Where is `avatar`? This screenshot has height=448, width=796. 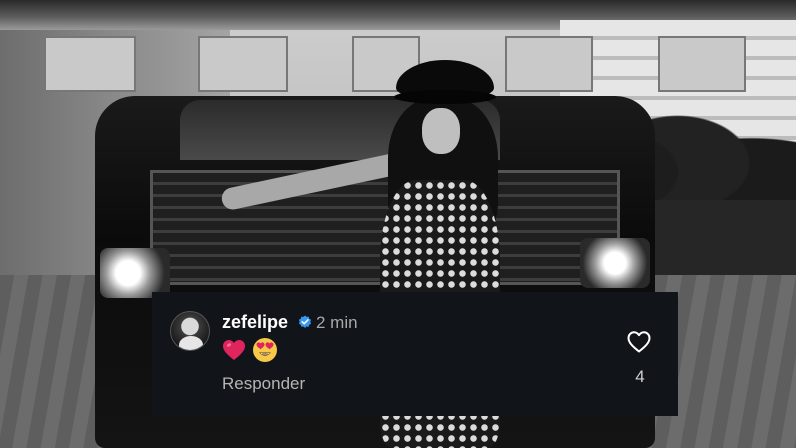
avatar is located at coordinates (190, 331).